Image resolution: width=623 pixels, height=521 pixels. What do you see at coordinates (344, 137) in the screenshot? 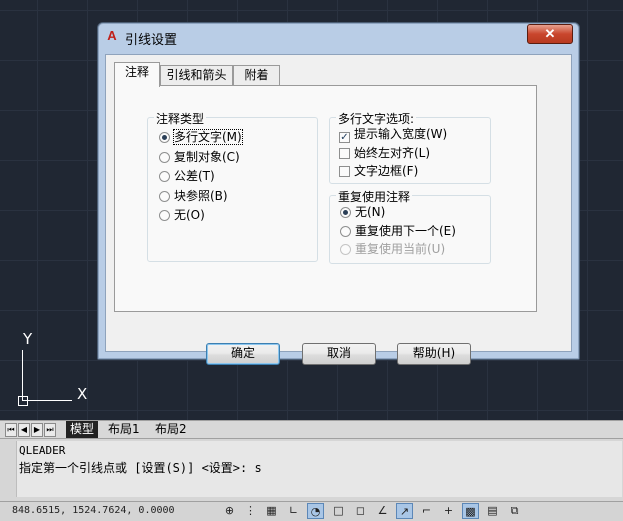
I see `checkbox-indicator: ✓` at bounding box center [344, 137].